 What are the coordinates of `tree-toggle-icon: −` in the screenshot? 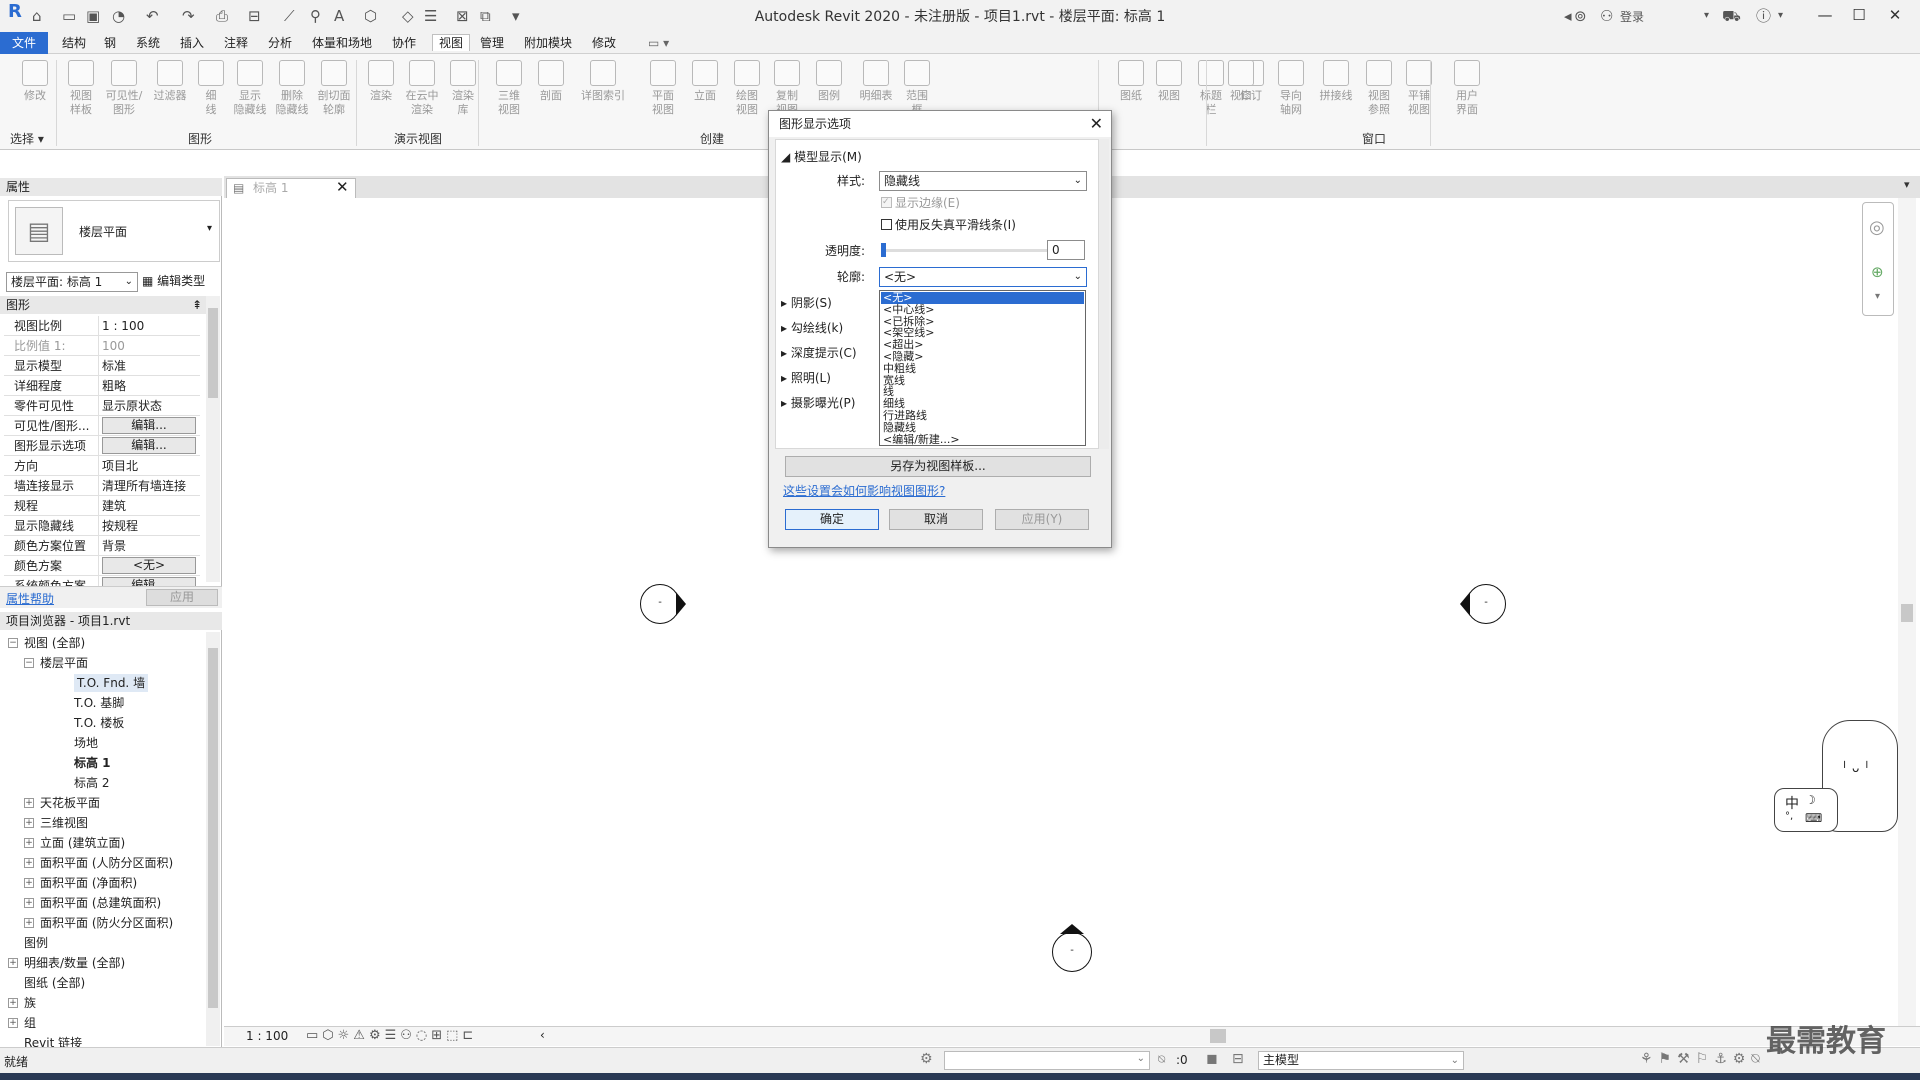 It's located at (29, 663).